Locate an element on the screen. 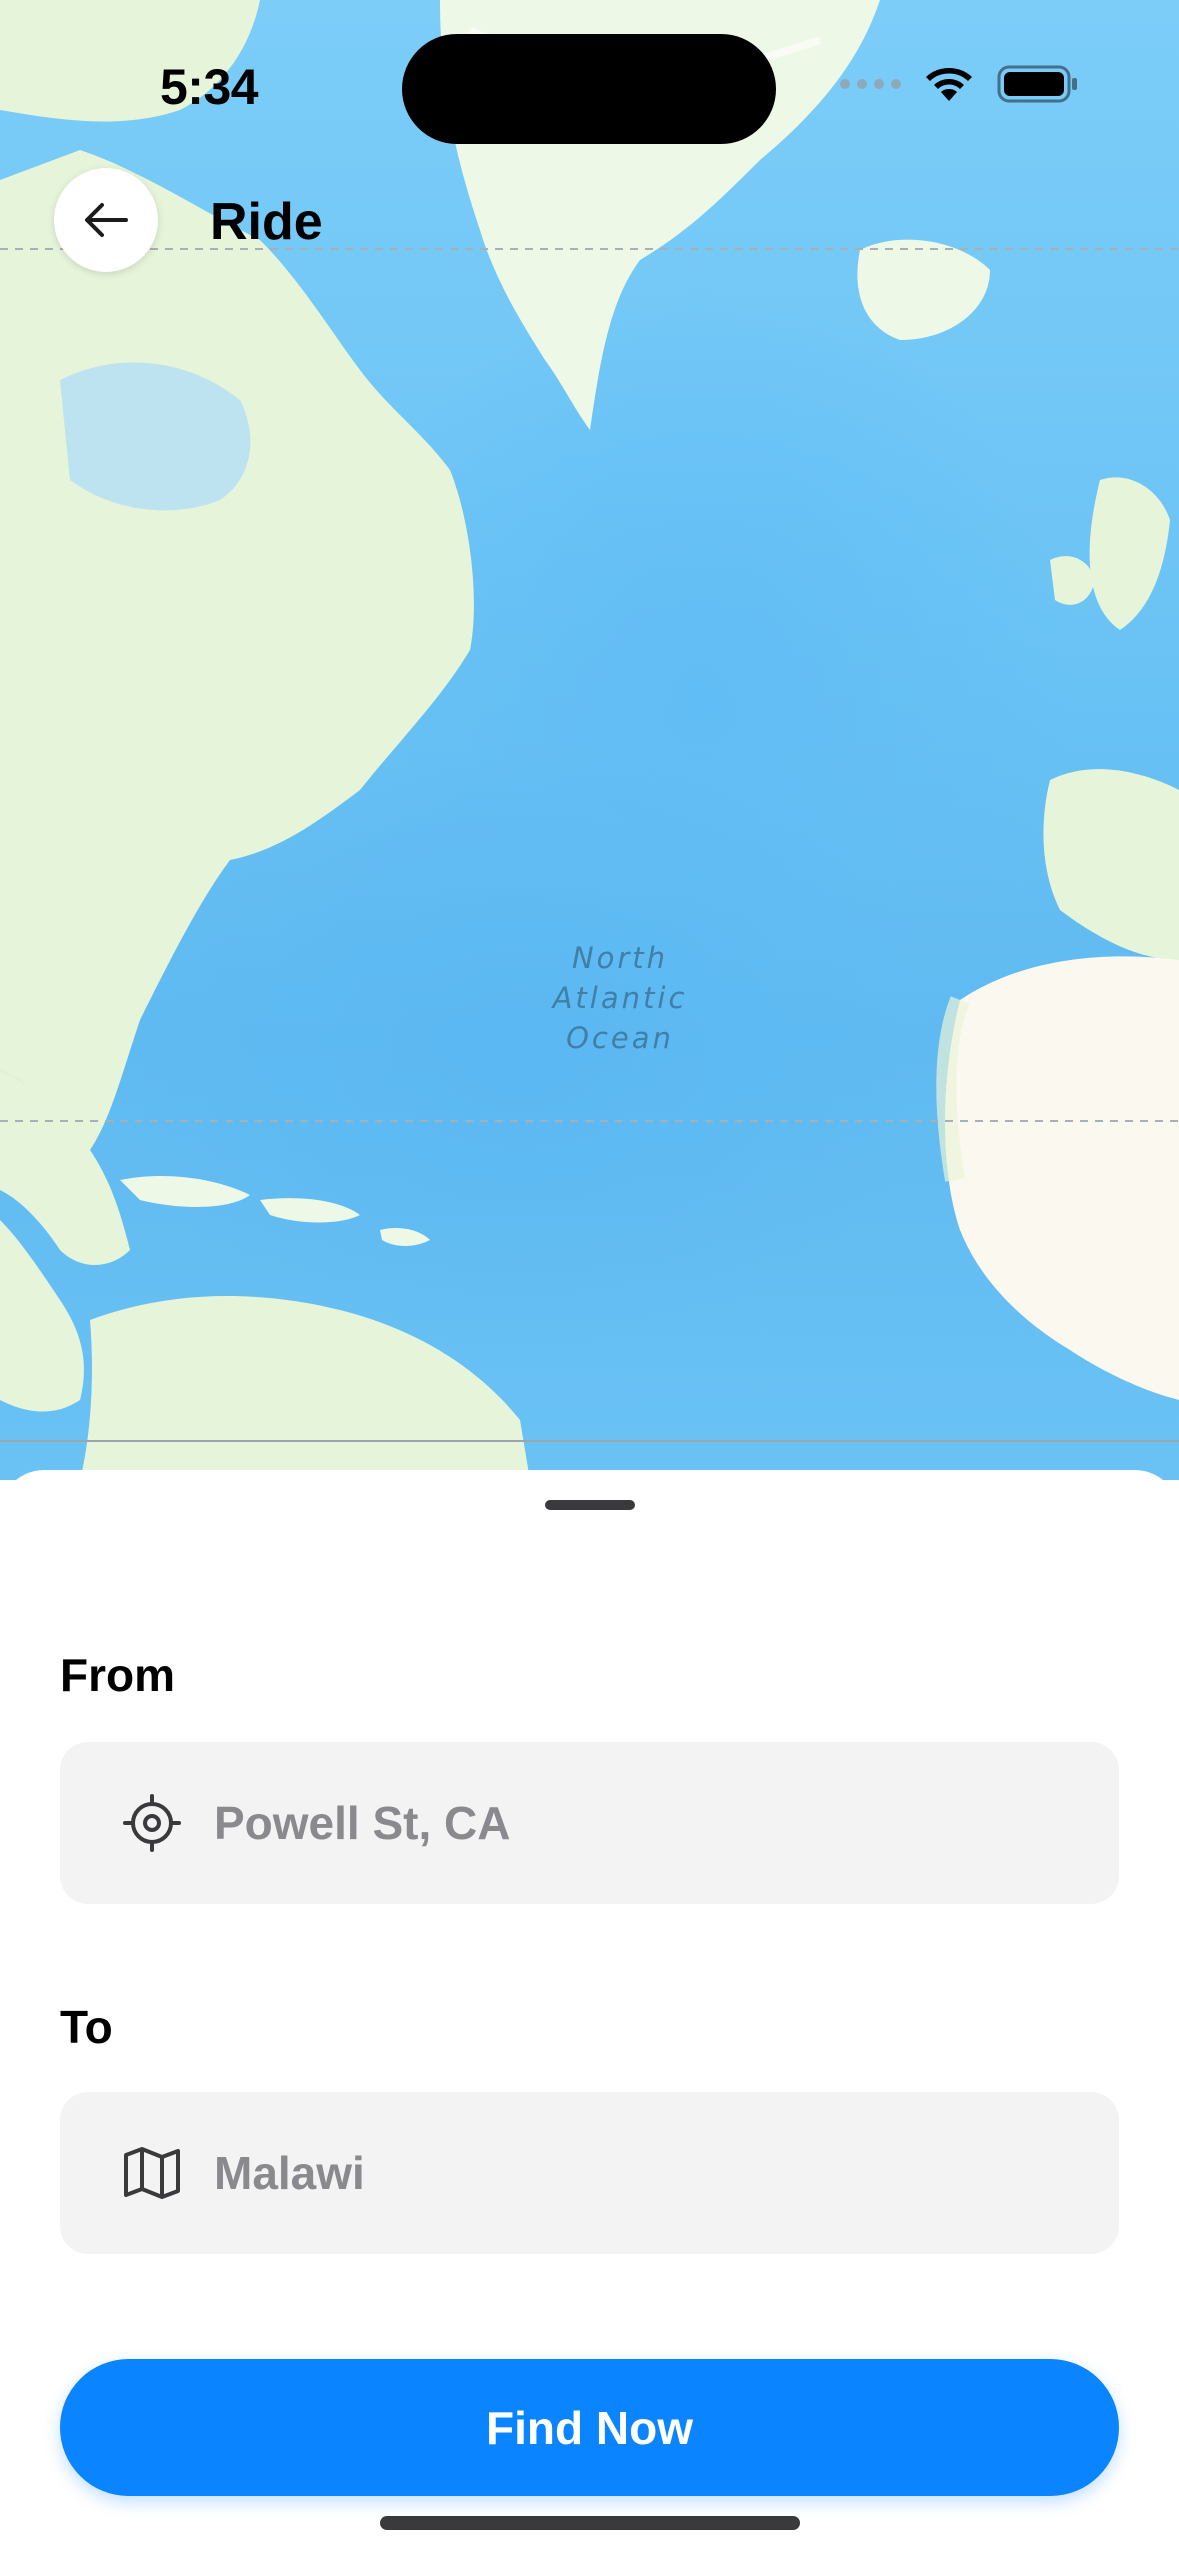 Image resolution: width=1179 pixels, height=2556 pixels. wifi-icon is located at coordinates (949, 84).